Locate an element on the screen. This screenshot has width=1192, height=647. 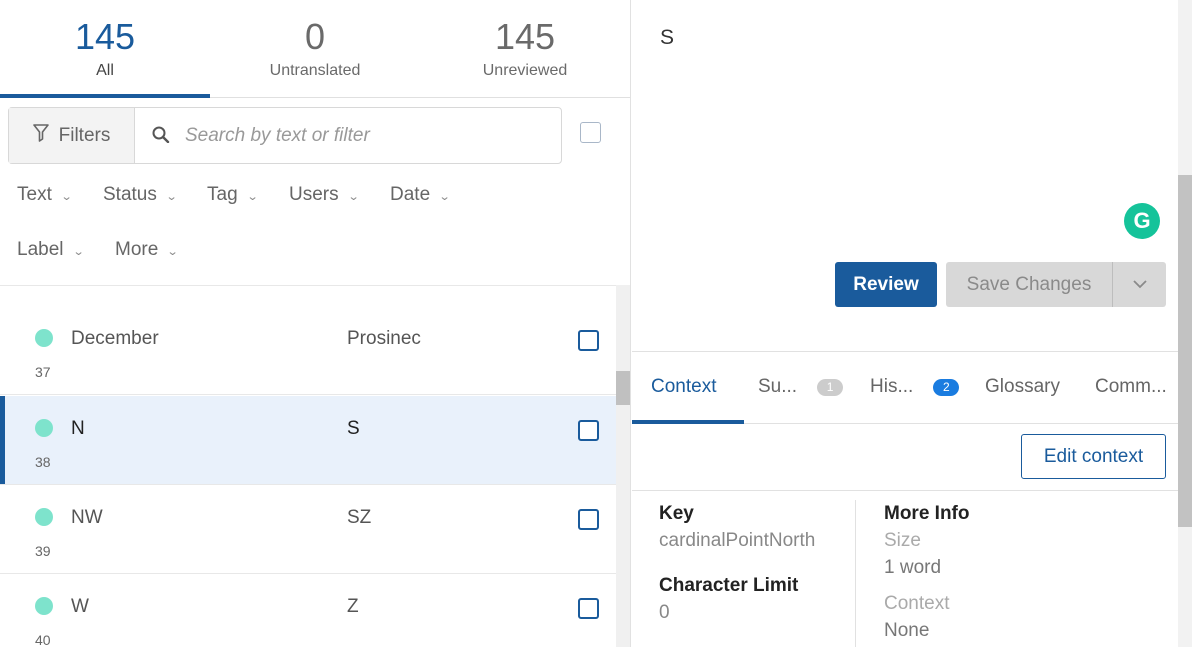
dropdown-tag: Tag ⌄ is located at coordinates (233, 195).